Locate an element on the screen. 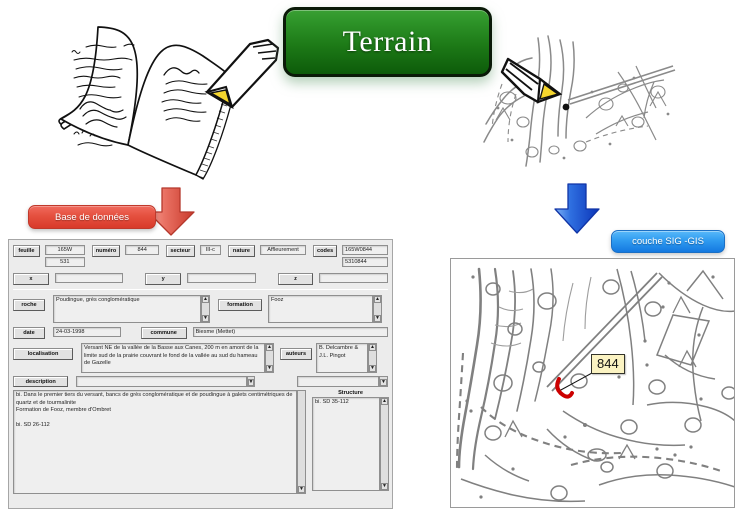 The height and width of the screenshot is (513, 743). form-row-coordinates: x y z is located at coordinates (200, 279).